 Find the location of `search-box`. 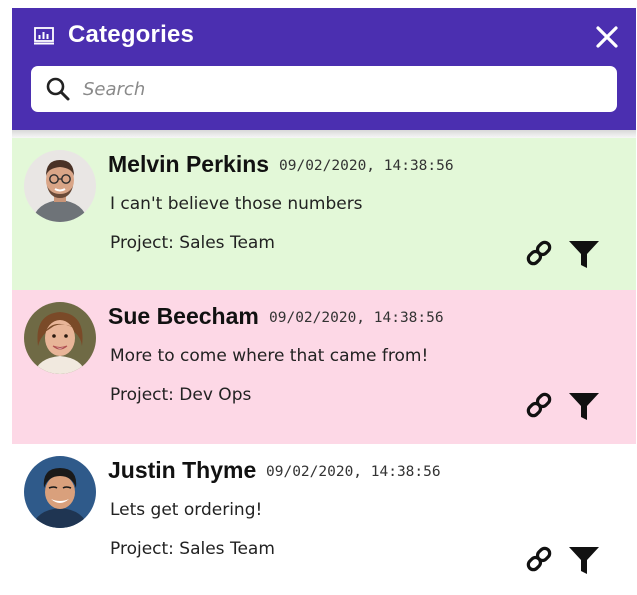

search-box is located at coordinates (324, 89).